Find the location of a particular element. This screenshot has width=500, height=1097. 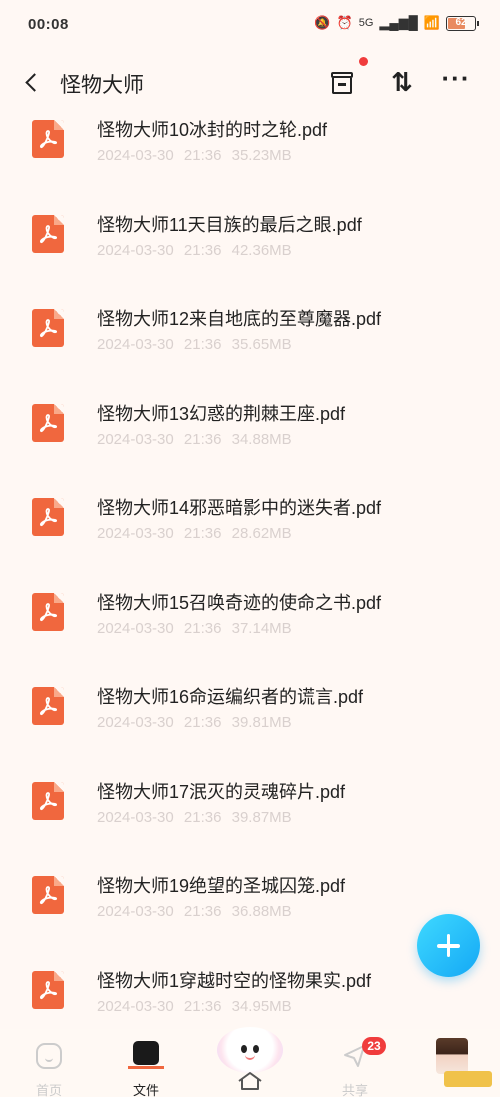

mute-icon: 🔕 is located at coordinates (322, 22).